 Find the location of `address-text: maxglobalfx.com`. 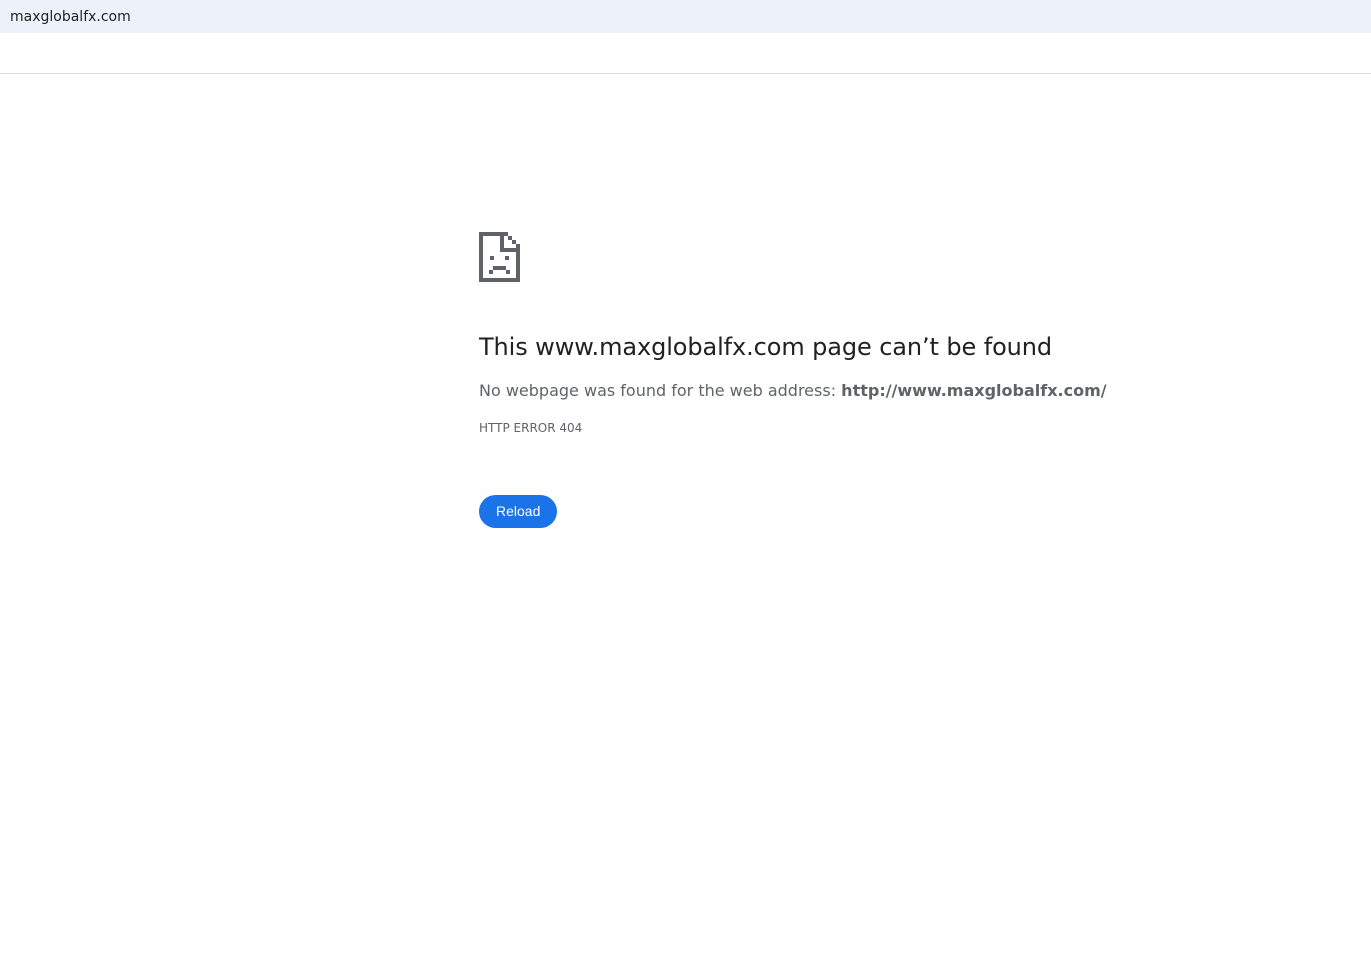

address-text: maxglobalfx.com is located at coordinates (70, 17).